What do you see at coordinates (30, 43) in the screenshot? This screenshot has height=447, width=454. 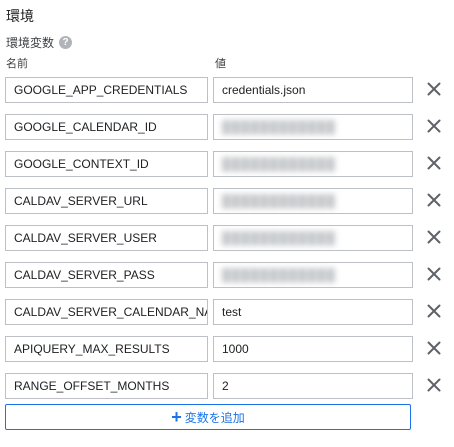 I see `env-vars-label: 環境変数` at bounding box center [30, 43].